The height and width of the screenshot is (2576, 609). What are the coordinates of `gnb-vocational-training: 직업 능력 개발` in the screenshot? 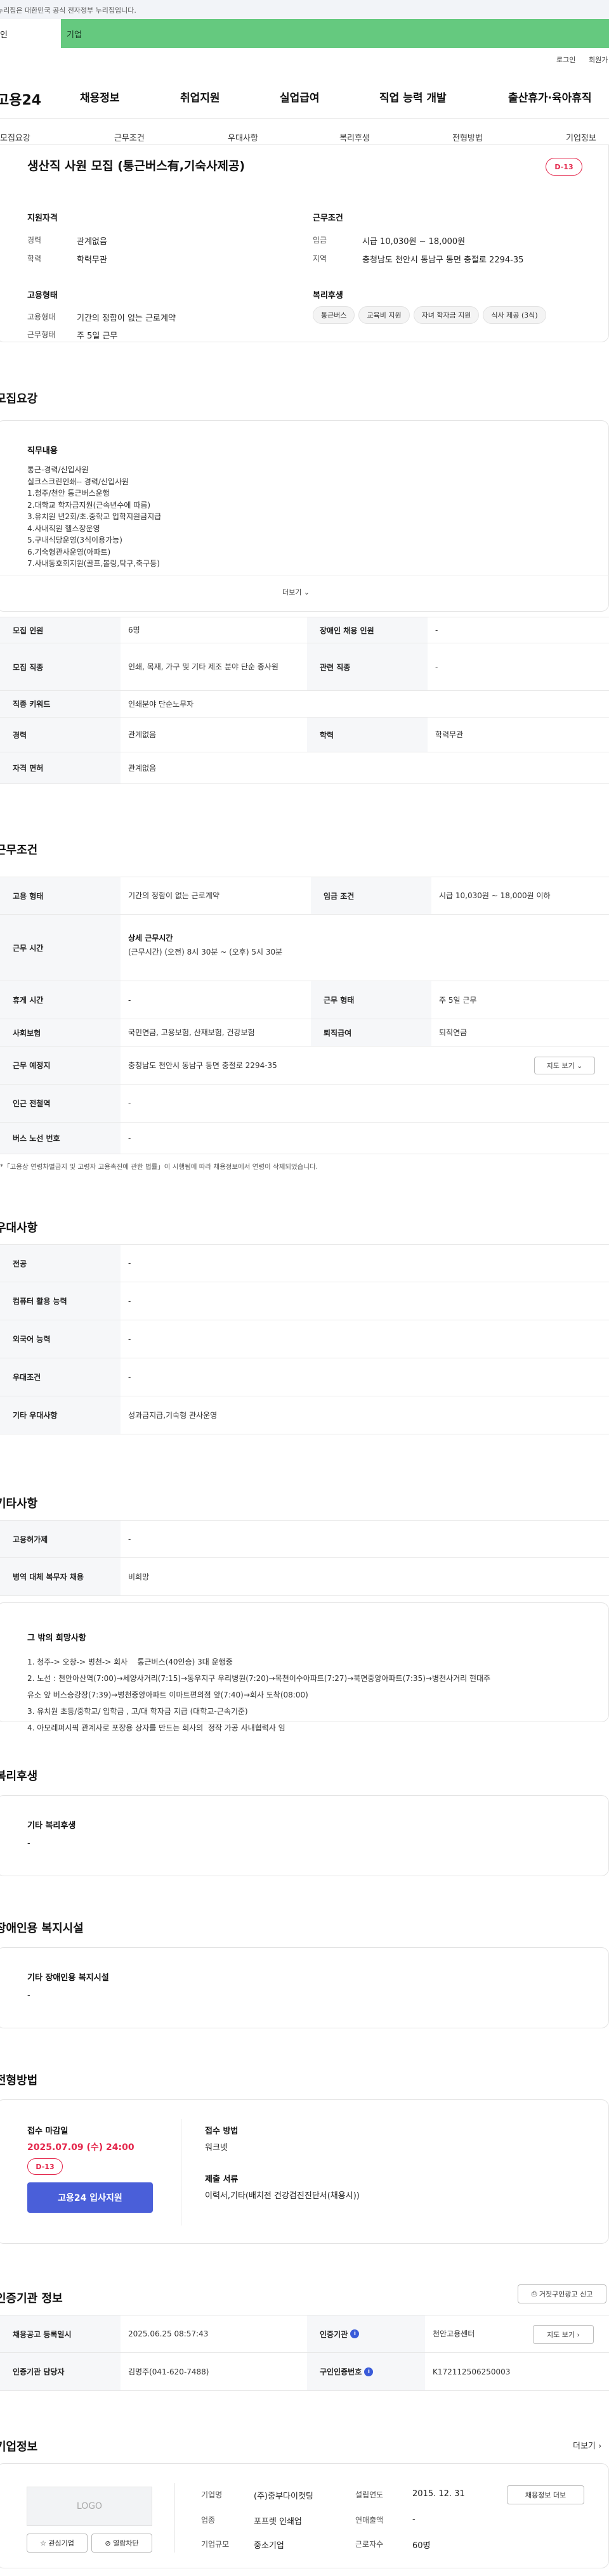 It's located at (413, 97).